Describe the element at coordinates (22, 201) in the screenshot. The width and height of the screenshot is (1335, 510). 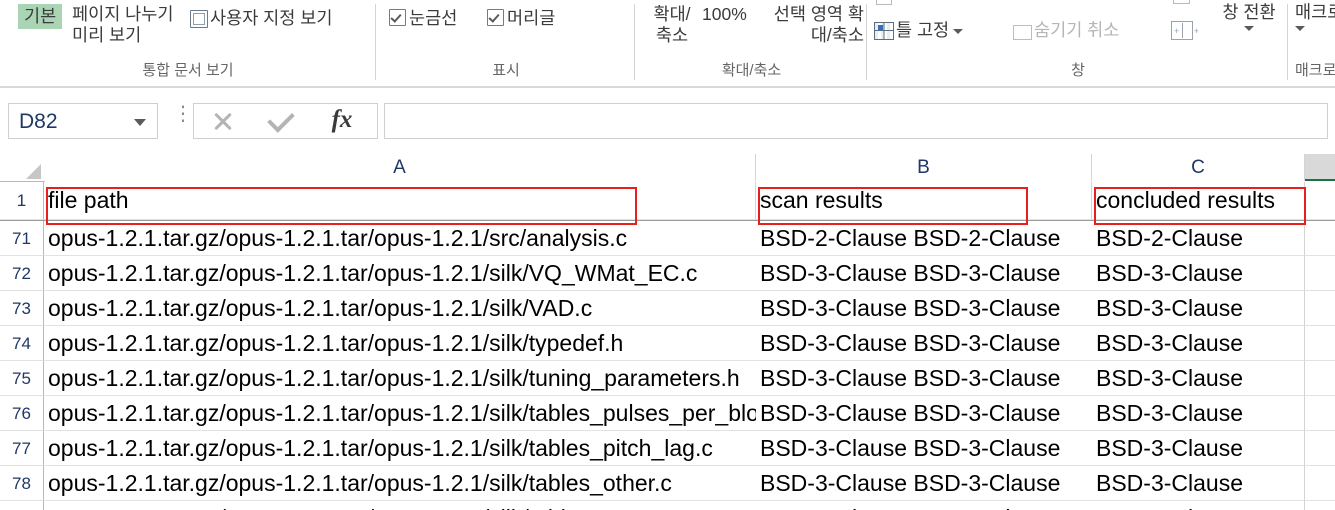
I see `row-header-1: 1` at that location.